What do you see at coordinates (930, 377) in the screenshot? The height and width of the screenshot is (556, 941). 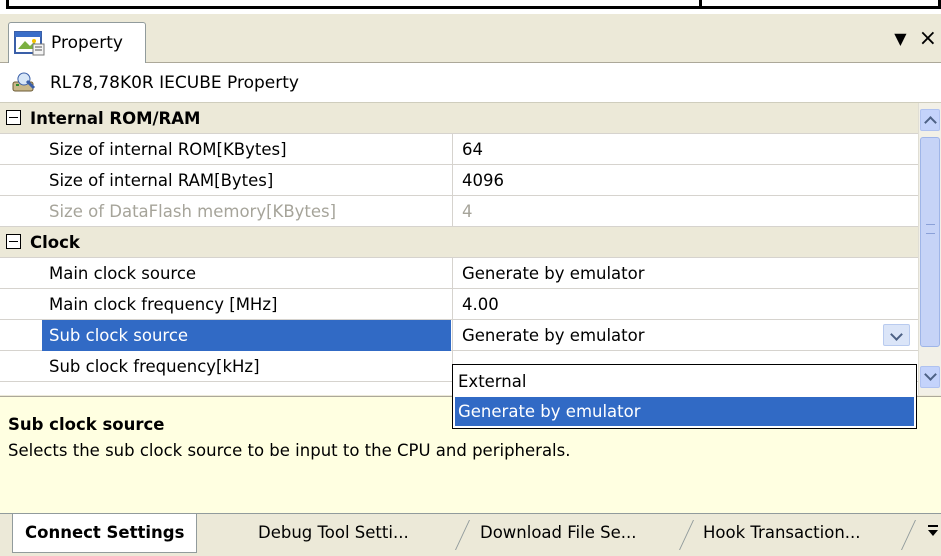 I see `scroll-down-icon` at bounding box center [930, 377].